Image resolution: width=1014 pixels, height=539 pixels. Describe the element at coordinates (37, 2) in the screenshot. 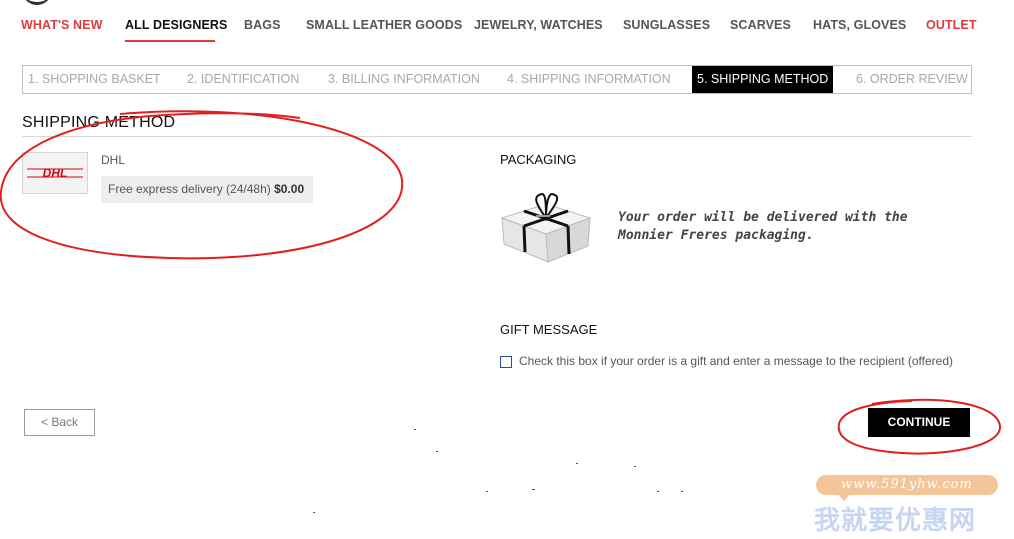

I see `logo-fragment` at that location.